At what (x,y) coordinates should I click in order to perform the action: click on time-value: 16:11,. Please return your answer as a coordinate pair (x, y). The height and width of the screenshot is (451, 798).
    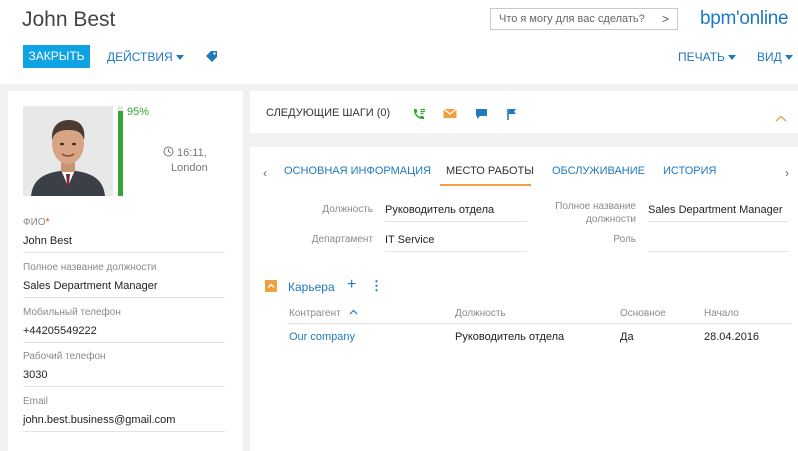
    Looking at the image, I should click on (192, 153).